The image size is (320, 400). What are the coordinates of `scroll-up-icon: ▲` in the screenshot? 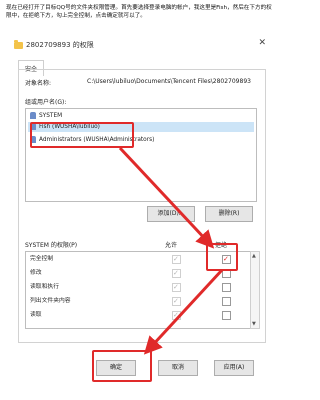 It's located at (254, 256).